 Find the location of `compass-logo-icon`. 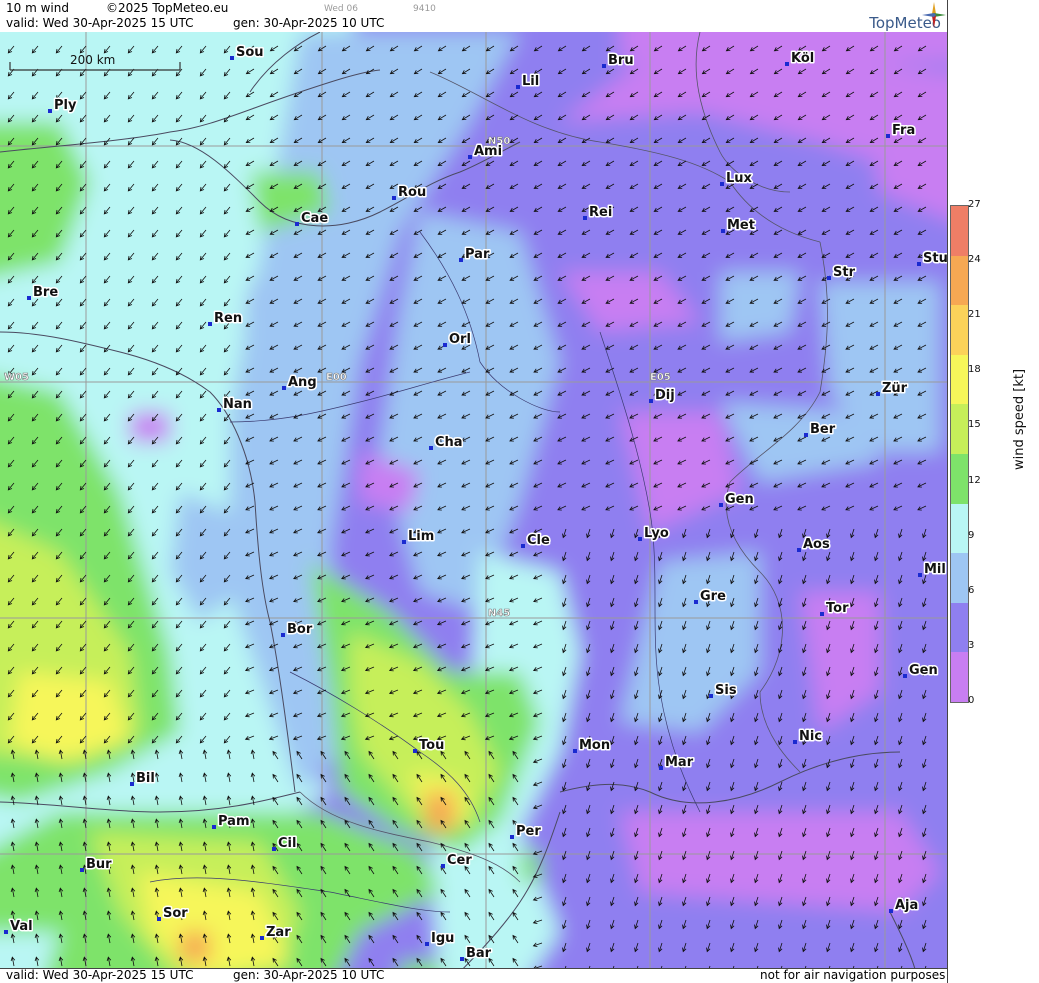

compass-logo-icon is located at coordinates (934, 15).